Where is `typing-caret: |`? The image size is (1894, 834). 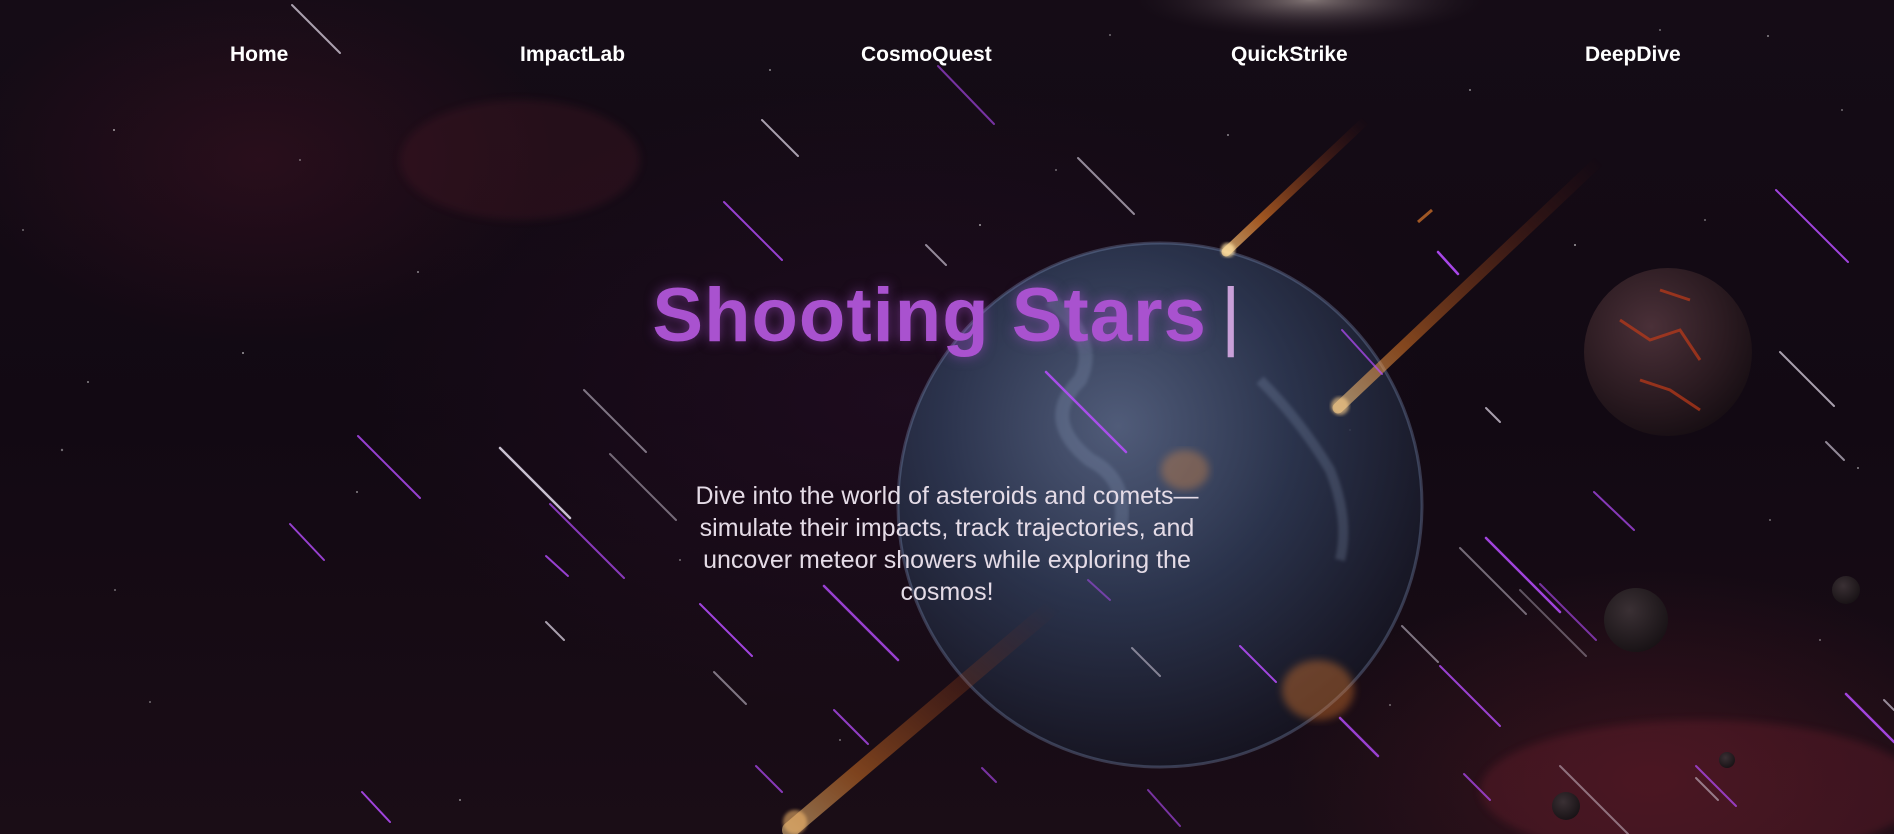 typing-caret: | is located at coordinates (1231, 315).